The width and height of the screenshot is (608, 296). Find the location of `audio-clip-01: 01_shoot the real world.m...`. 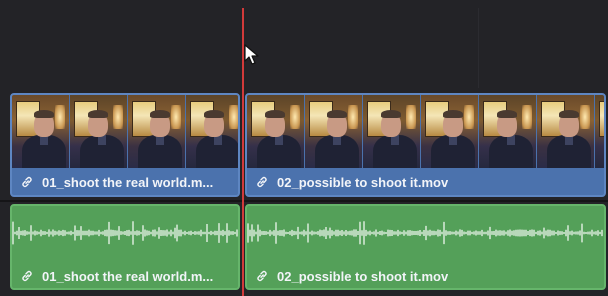

audio-clip-01: 01_shoot the real world.m... is located at coordinates (125, 247).